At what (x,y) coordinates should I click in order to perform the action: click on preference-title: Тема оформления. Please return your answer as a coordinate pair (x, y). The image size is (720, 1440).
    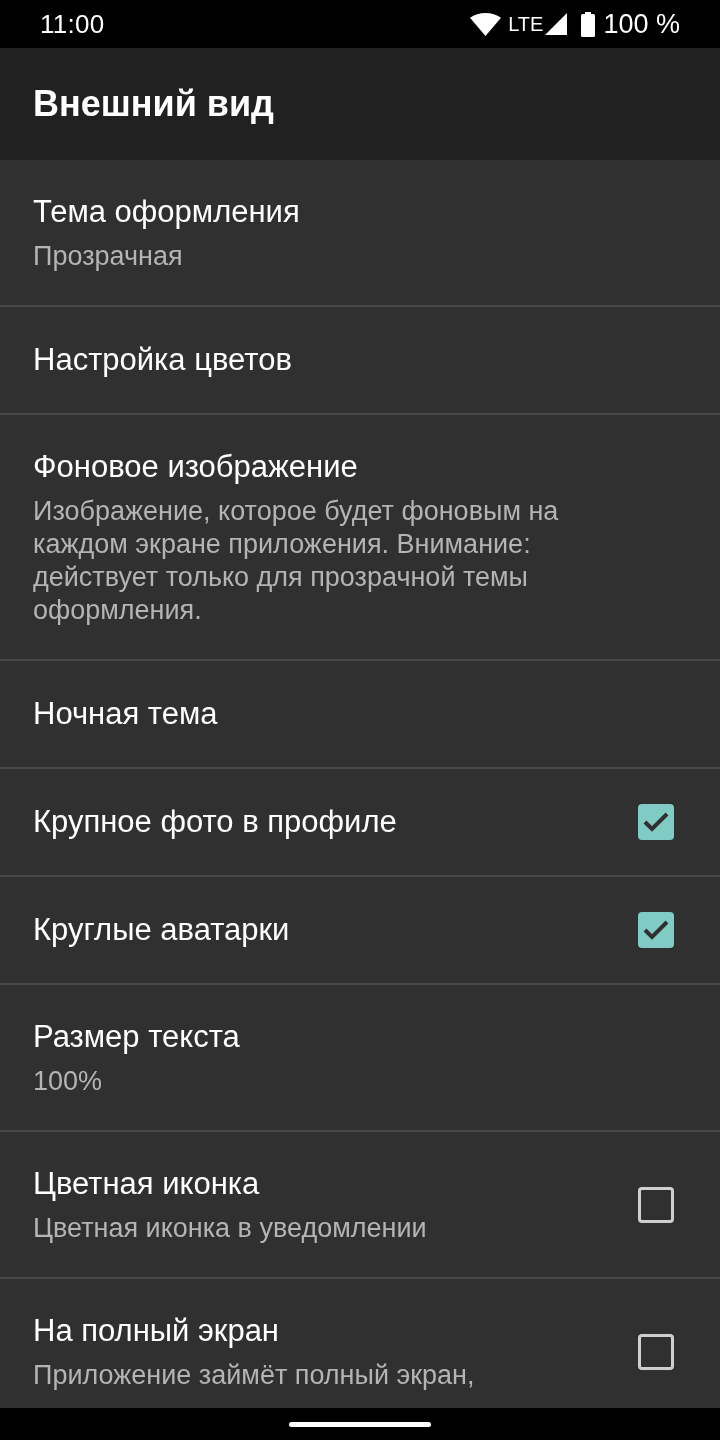
    Looking at the image, I should click on (353, 212).